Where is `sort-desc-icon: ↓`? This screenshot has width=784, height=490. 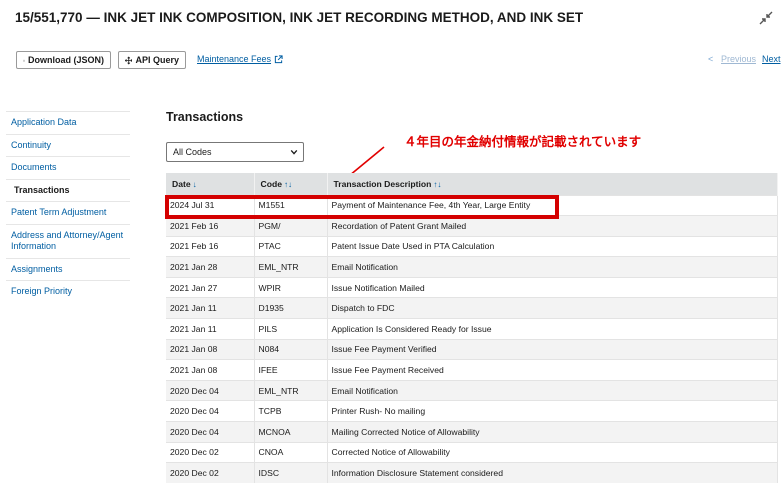
sort-desc-icon: ↓ is located at coordinates (194, 184).